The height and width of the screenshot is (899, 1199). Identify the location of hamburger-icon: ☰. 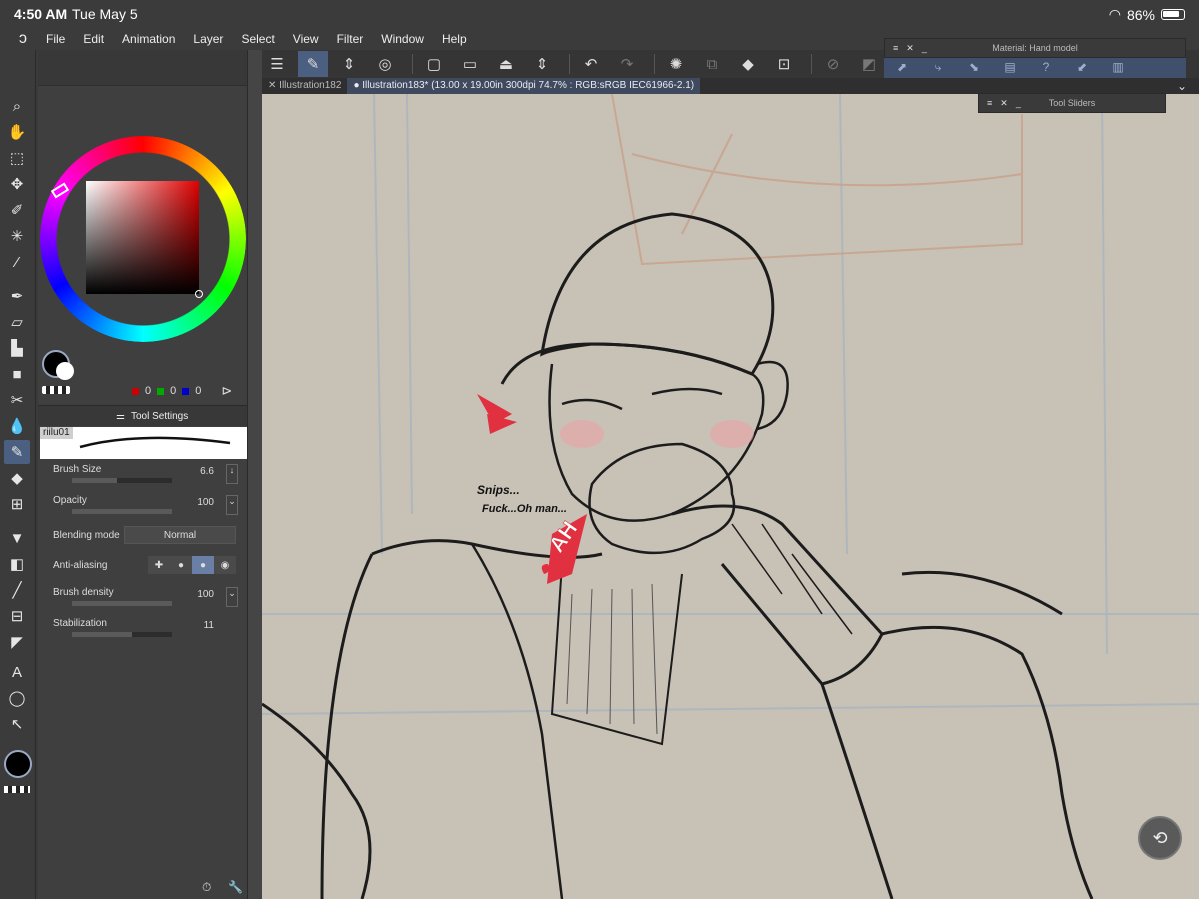
(277, 64).